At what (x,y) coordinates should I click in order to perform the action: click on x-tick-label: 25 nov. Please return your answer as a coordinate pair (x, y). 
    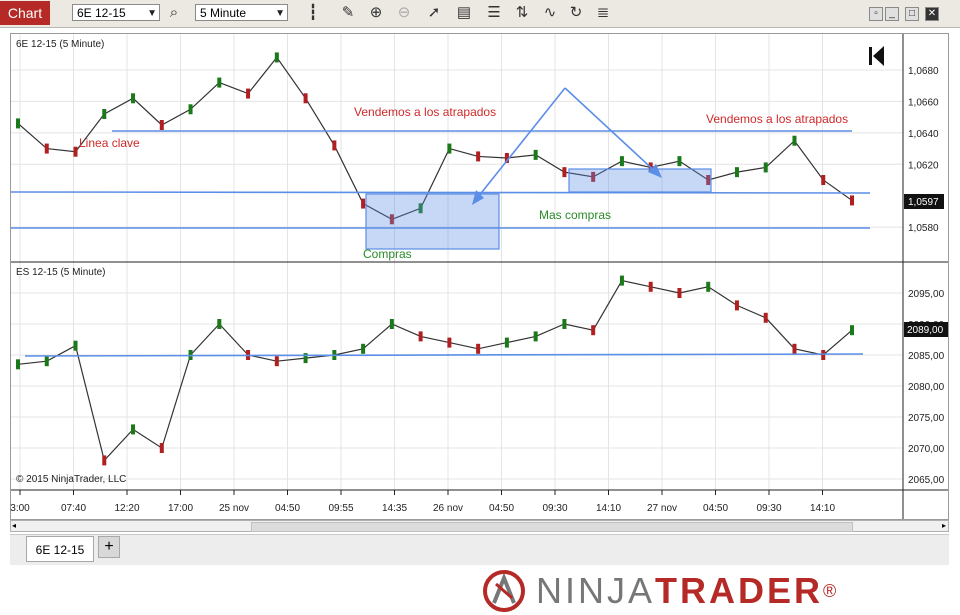
    Looking at the image, I should click on (234, 508).